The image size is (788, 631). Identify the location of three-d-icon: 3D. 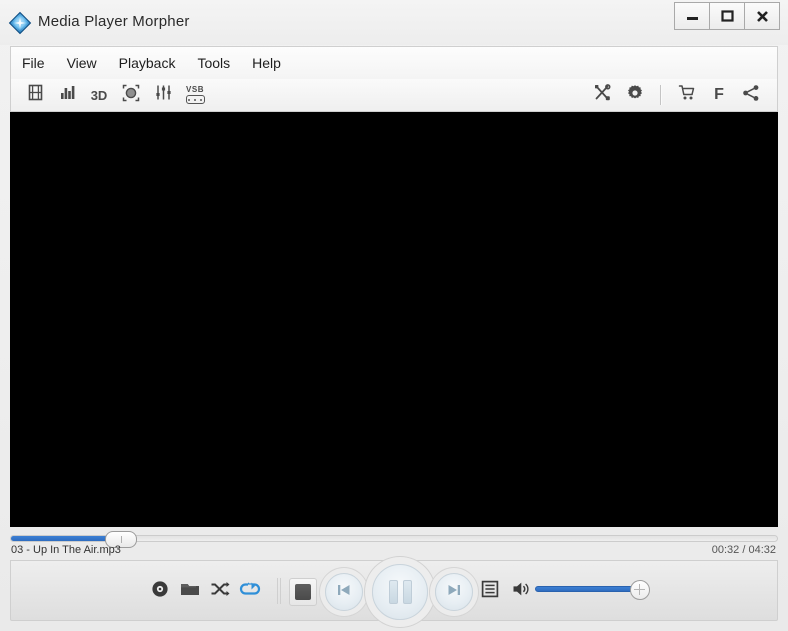
(99, 95).